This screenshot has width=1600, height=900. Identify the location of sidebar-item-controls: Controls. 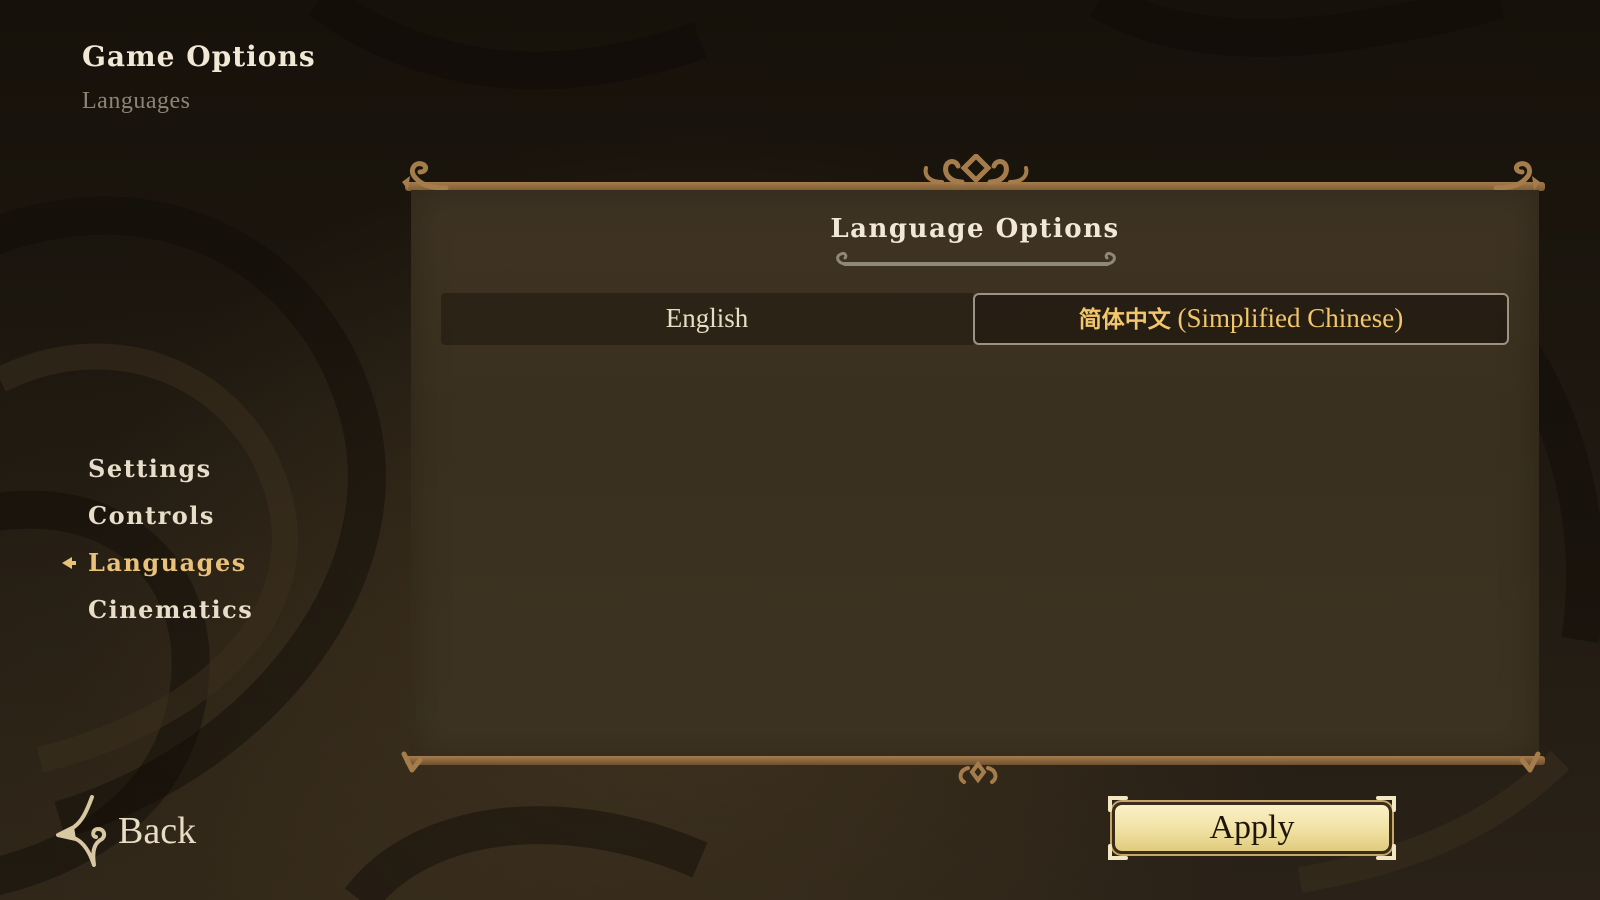
(190, 515).